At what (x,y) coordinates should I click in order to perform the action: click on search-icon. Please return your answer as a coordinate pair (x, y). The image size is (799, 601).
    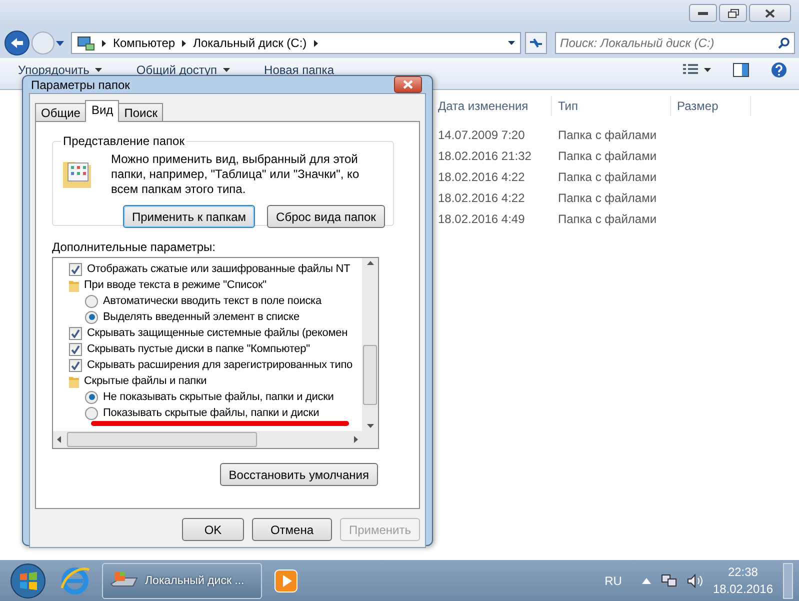
    Looking at the image, I should click on (784, 43).